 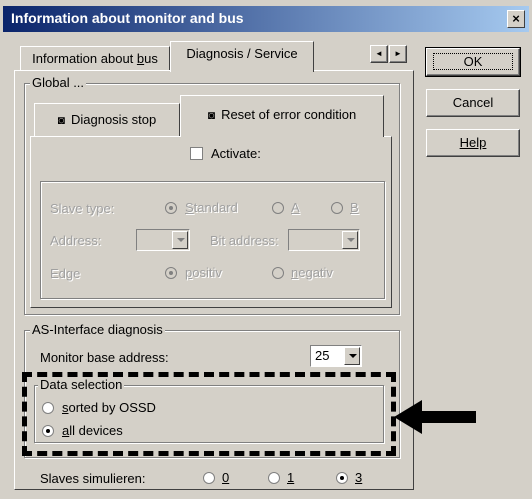 What do you see at coordinates (211, 207) in the screenshot?
I see `slave-type-standard-label: Standard` at bounding box center [211, 207].